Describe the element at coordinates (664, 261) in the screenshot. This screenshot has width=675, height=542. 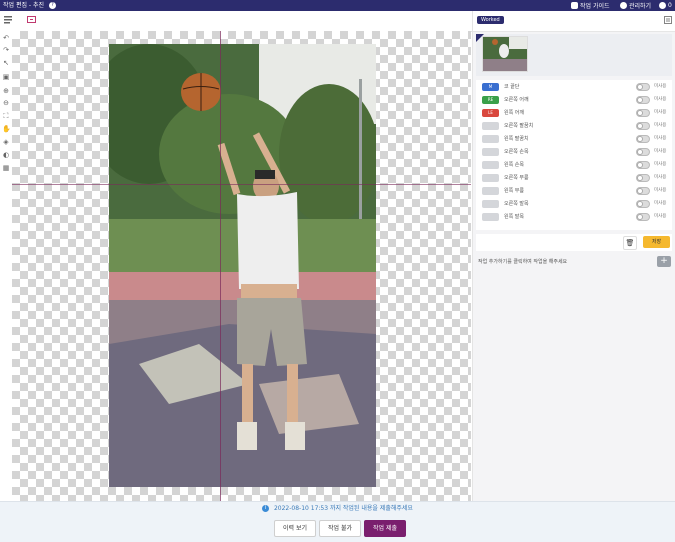
I see `add-task-button: +` at that location.